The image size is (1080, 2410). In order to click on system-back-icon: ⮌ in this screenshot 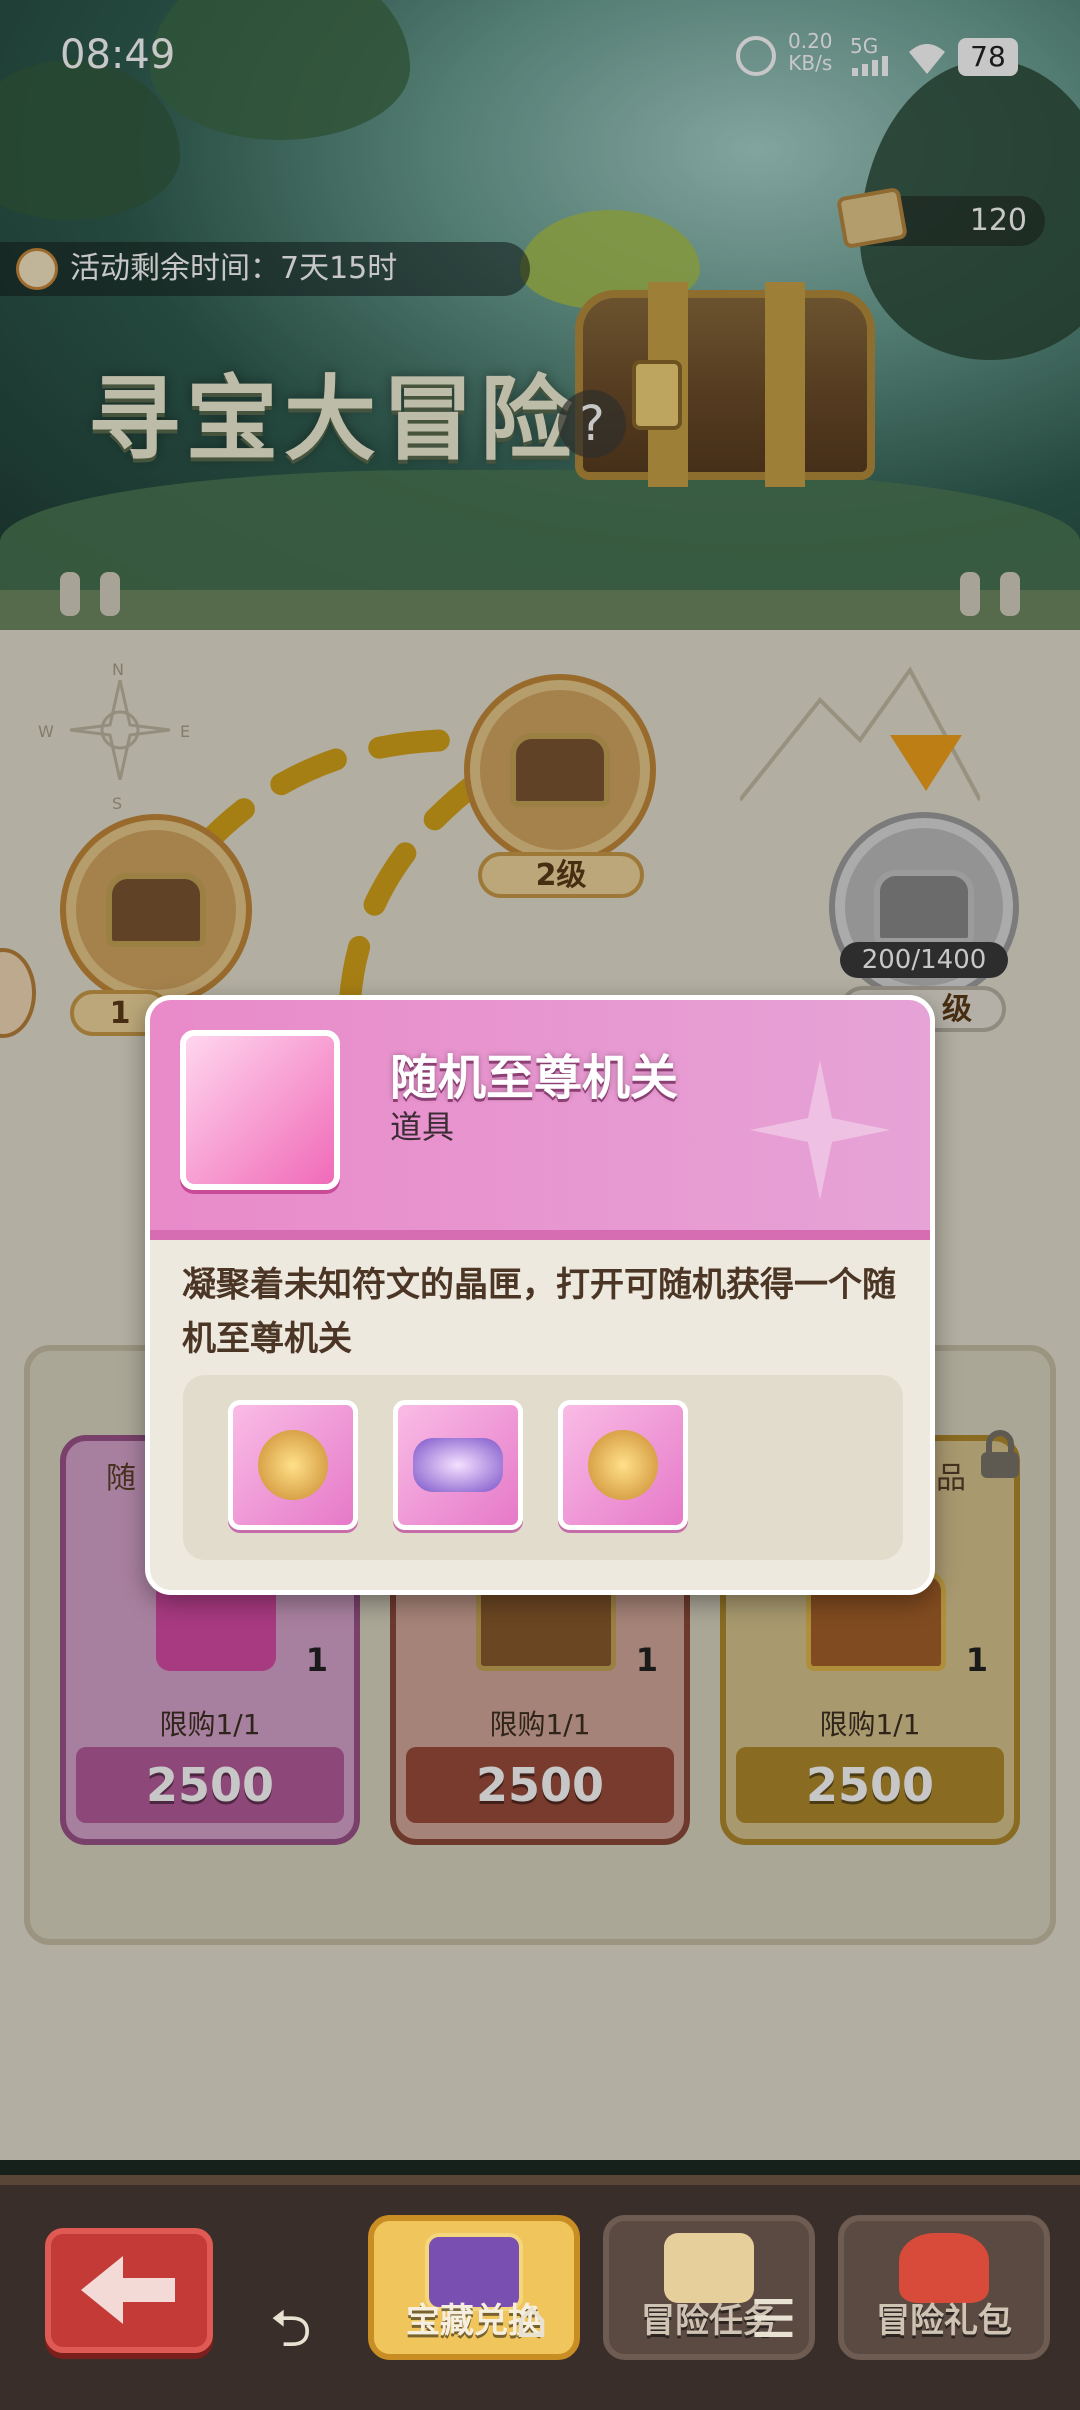, I will do `click(291, 2334)`.